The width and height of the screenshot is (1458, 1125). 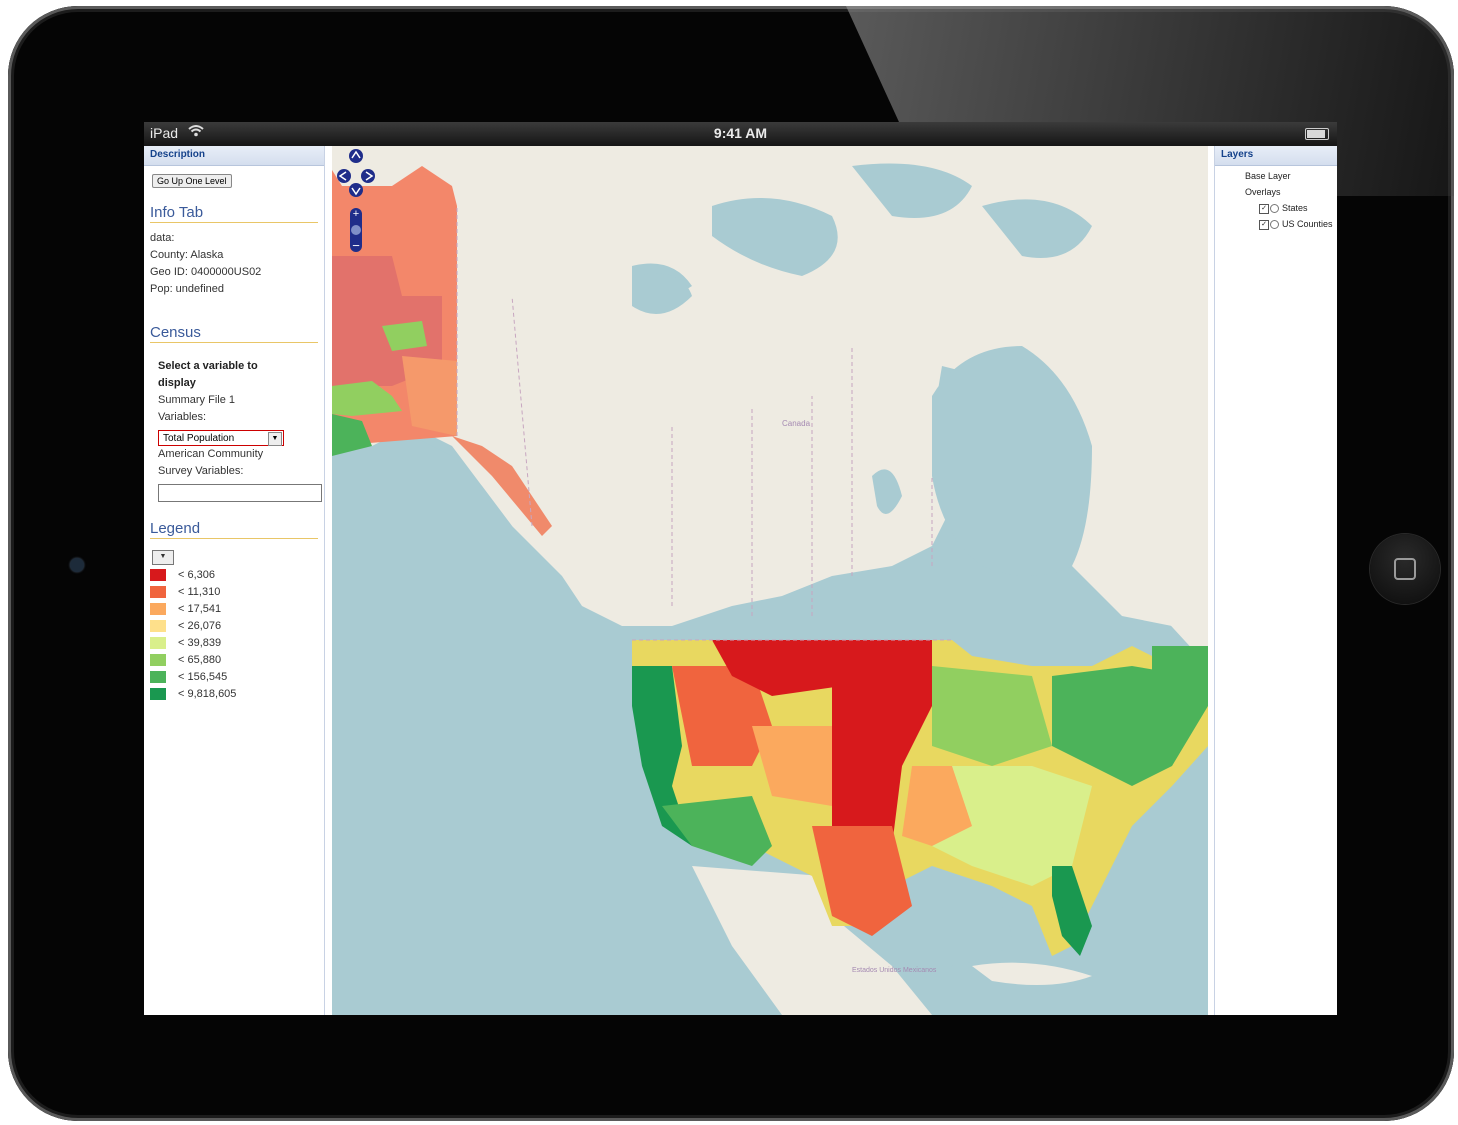 I want to click on home-square-icon, so click(x=1405, y=569).